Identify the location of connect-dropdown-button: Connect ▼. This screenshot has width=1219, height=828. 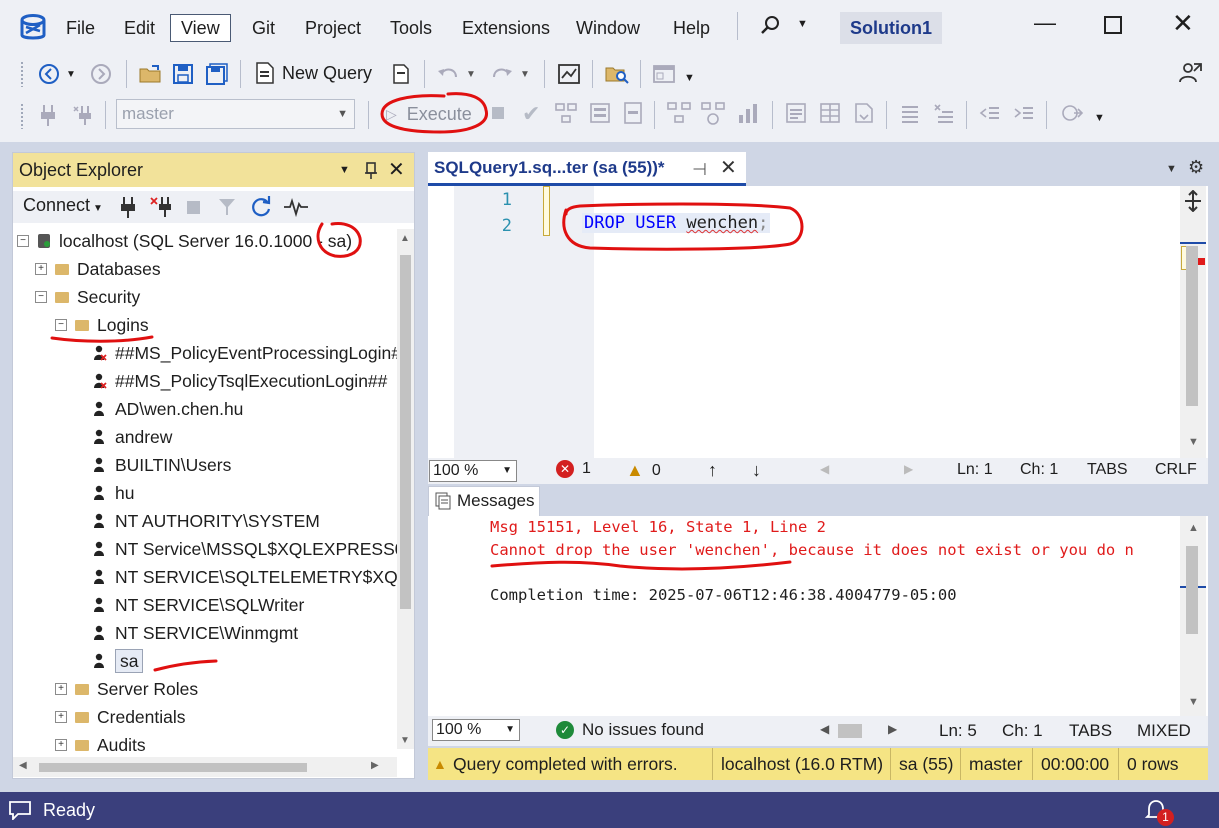
(63, 205).